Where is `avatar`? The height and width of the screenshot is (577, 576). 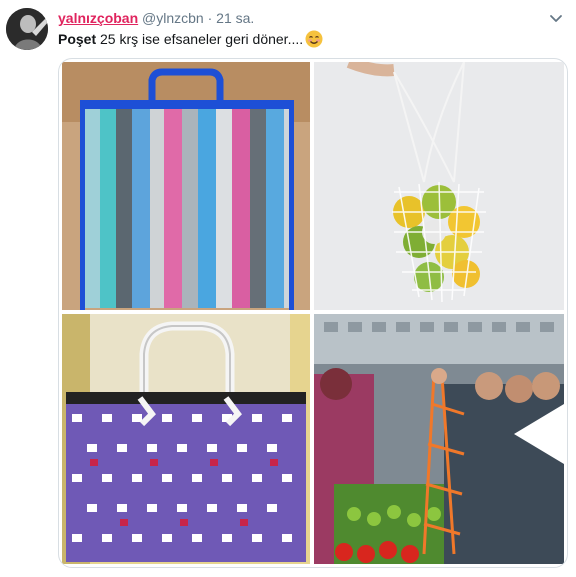 avatar is located at coordinates (27, 29).